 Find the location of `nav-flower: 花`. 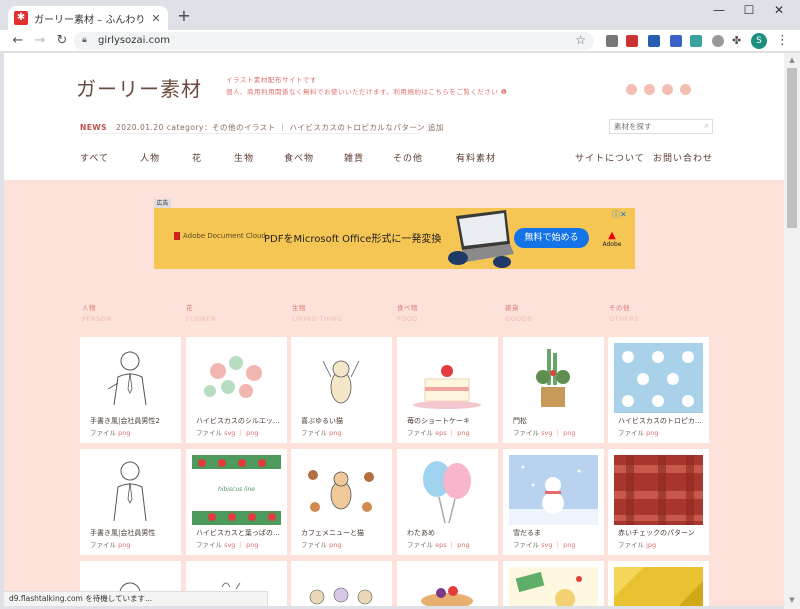

nav-flower: 花 is located at coordinates (197, 157).